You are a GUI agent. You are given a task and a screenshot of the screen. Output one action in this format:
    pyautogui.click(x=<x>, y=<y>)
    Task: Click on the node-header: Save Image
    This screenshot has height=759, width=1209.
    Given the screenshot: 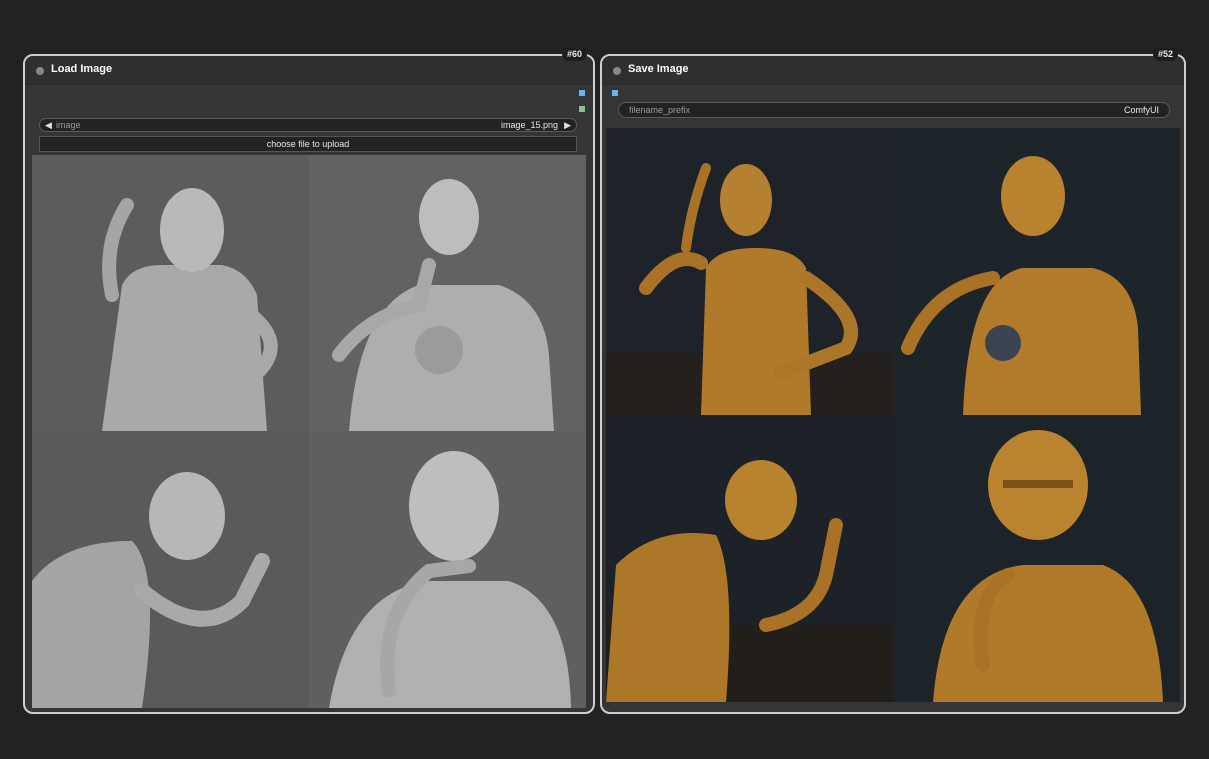 What is the action you would take?
    pyautogui.click(x=893, y=70)
    